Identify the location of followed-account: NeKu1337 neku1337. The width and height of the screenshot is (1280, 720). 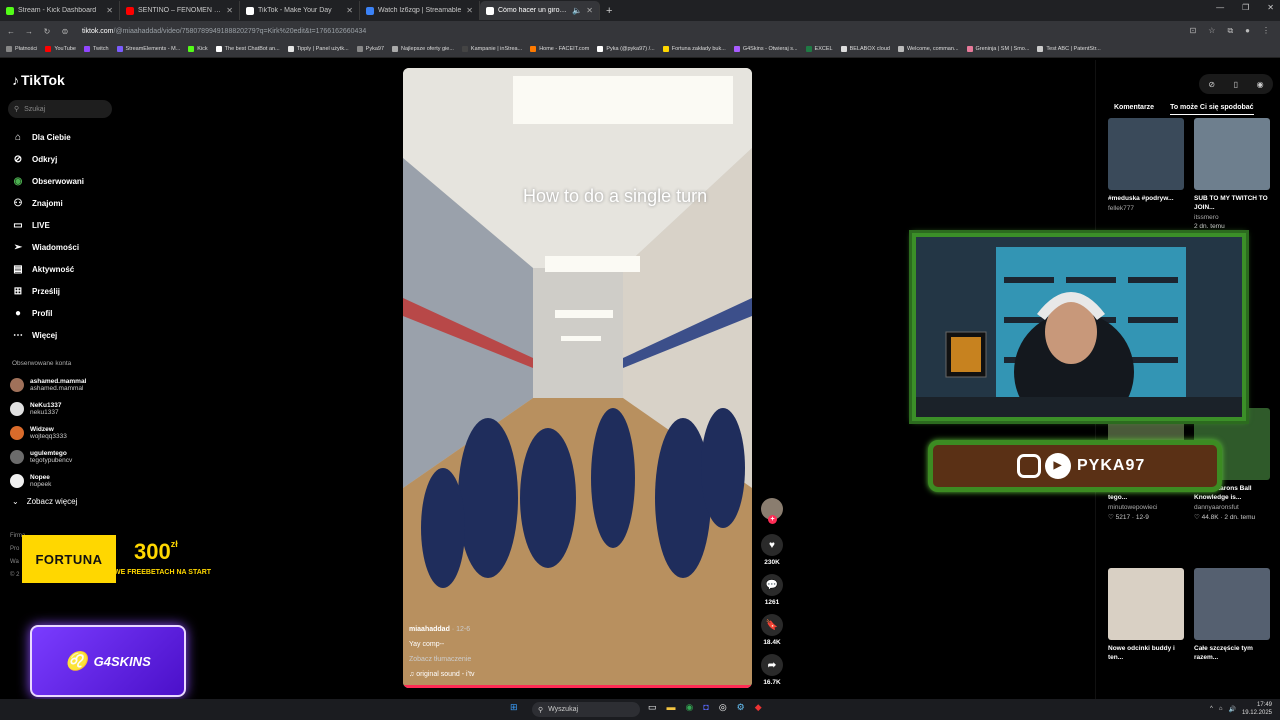
(48, 409).